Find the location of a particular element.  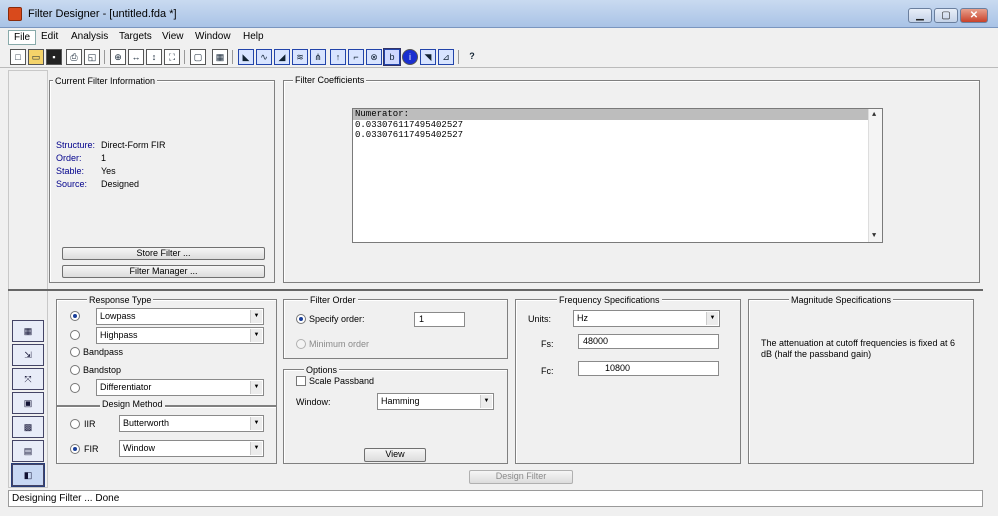

numerator-header: Numerator: is located at coordinates (611, 114).